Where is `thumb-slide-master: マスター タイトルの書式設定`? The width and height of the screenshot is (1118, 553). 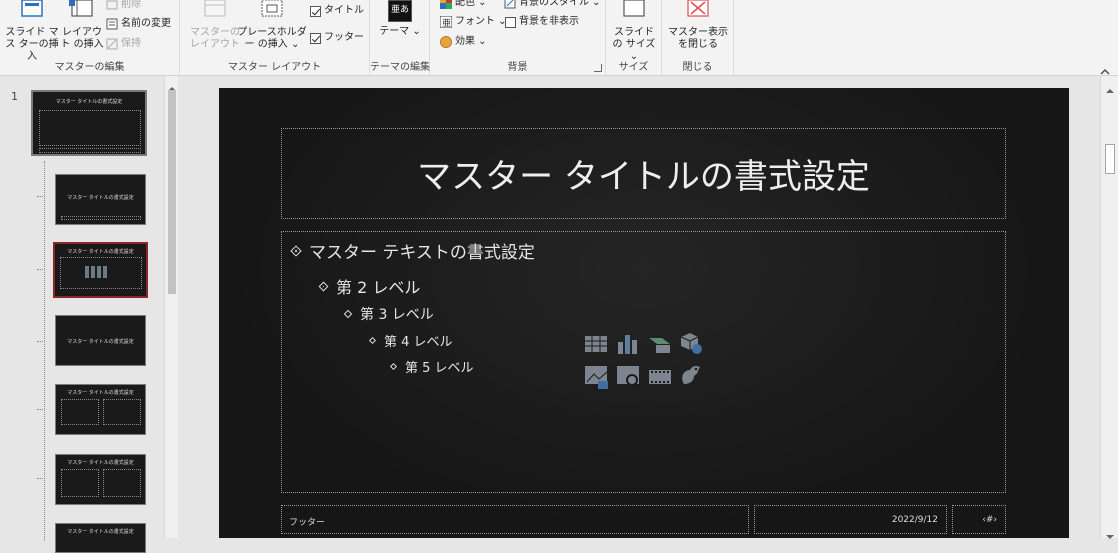
thumb-slide-master: マスター タイトルの書式設定 is located at coordinates (89, 123).